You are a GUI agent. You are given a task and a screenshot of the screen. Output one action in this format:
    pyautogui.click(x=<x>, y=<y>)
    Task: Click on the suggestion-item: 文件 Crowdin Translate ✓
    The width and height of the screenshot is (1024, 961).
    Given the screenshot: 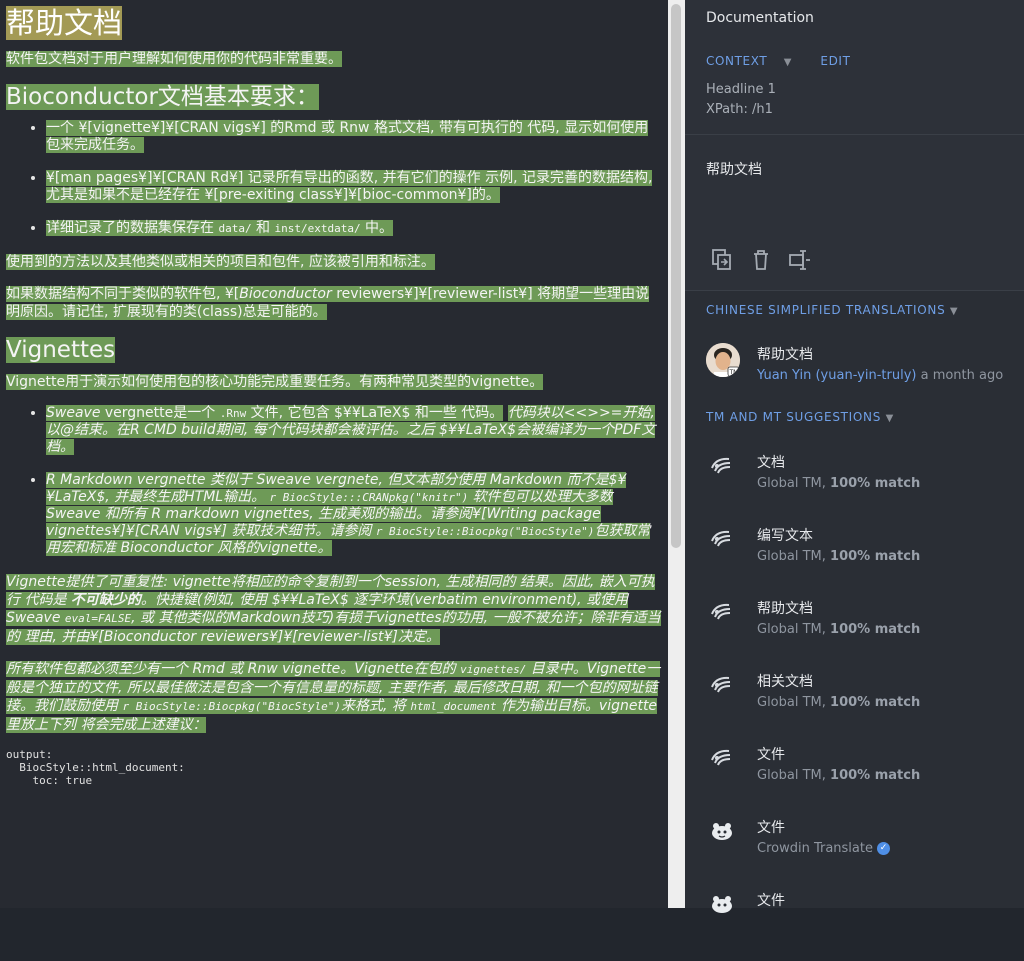 What is the action you would take?
    pyautogui.click(x=854, y=851)
    